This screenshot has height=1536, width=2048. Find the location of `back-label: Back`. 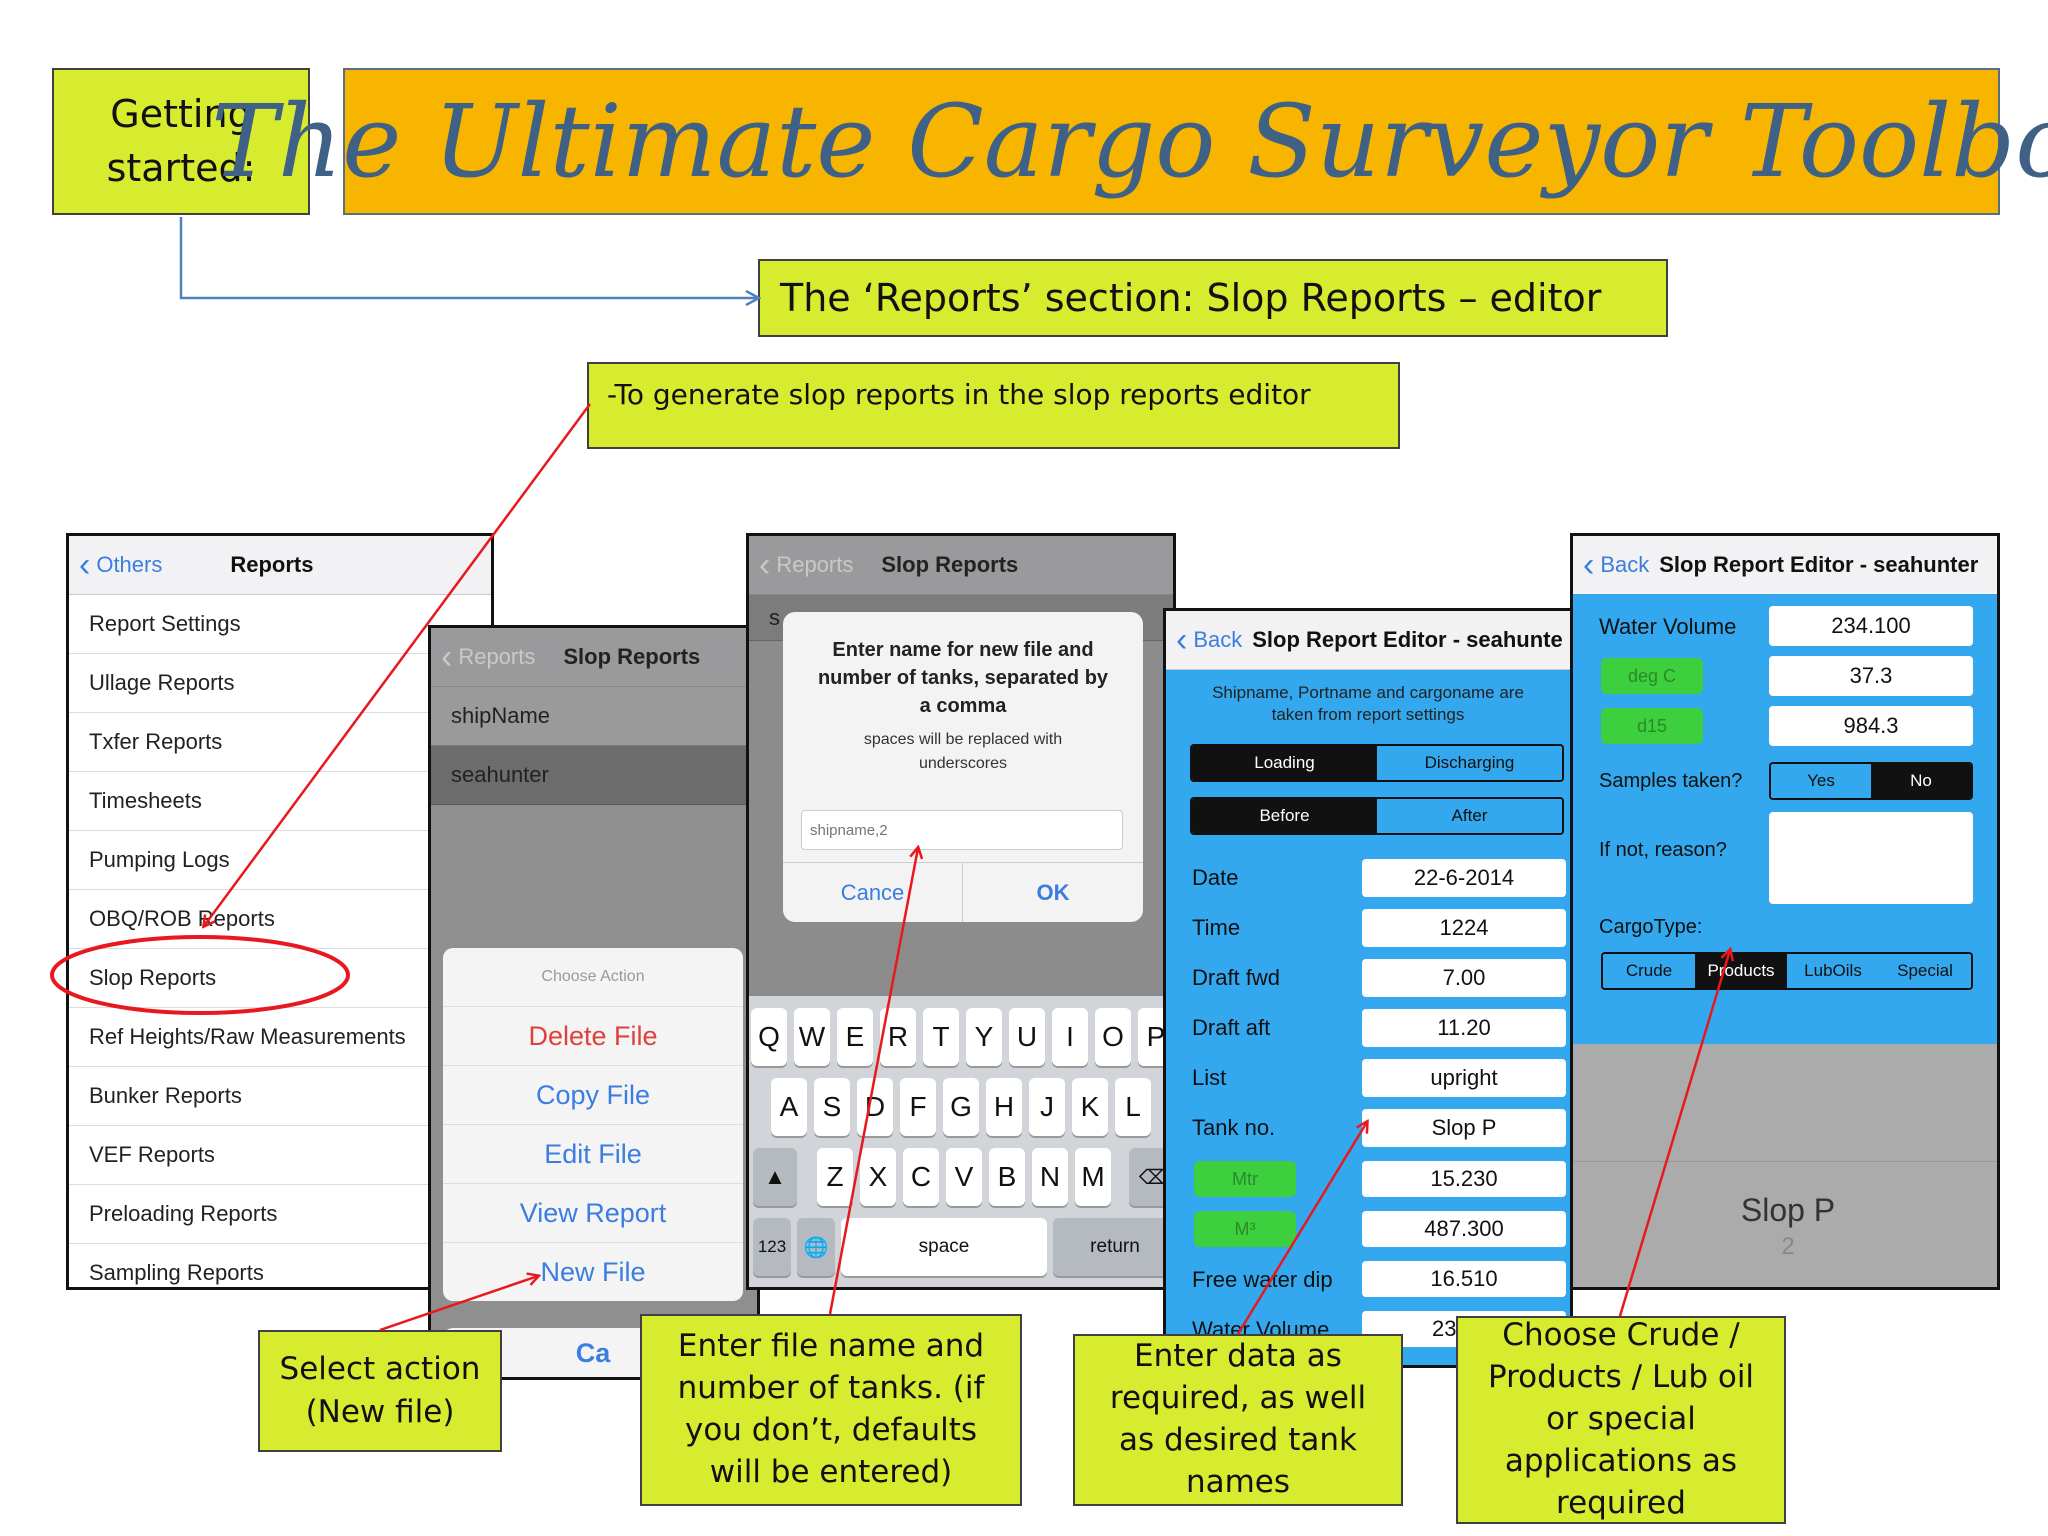

back-label: Back is located at coordinates (1218, 639).